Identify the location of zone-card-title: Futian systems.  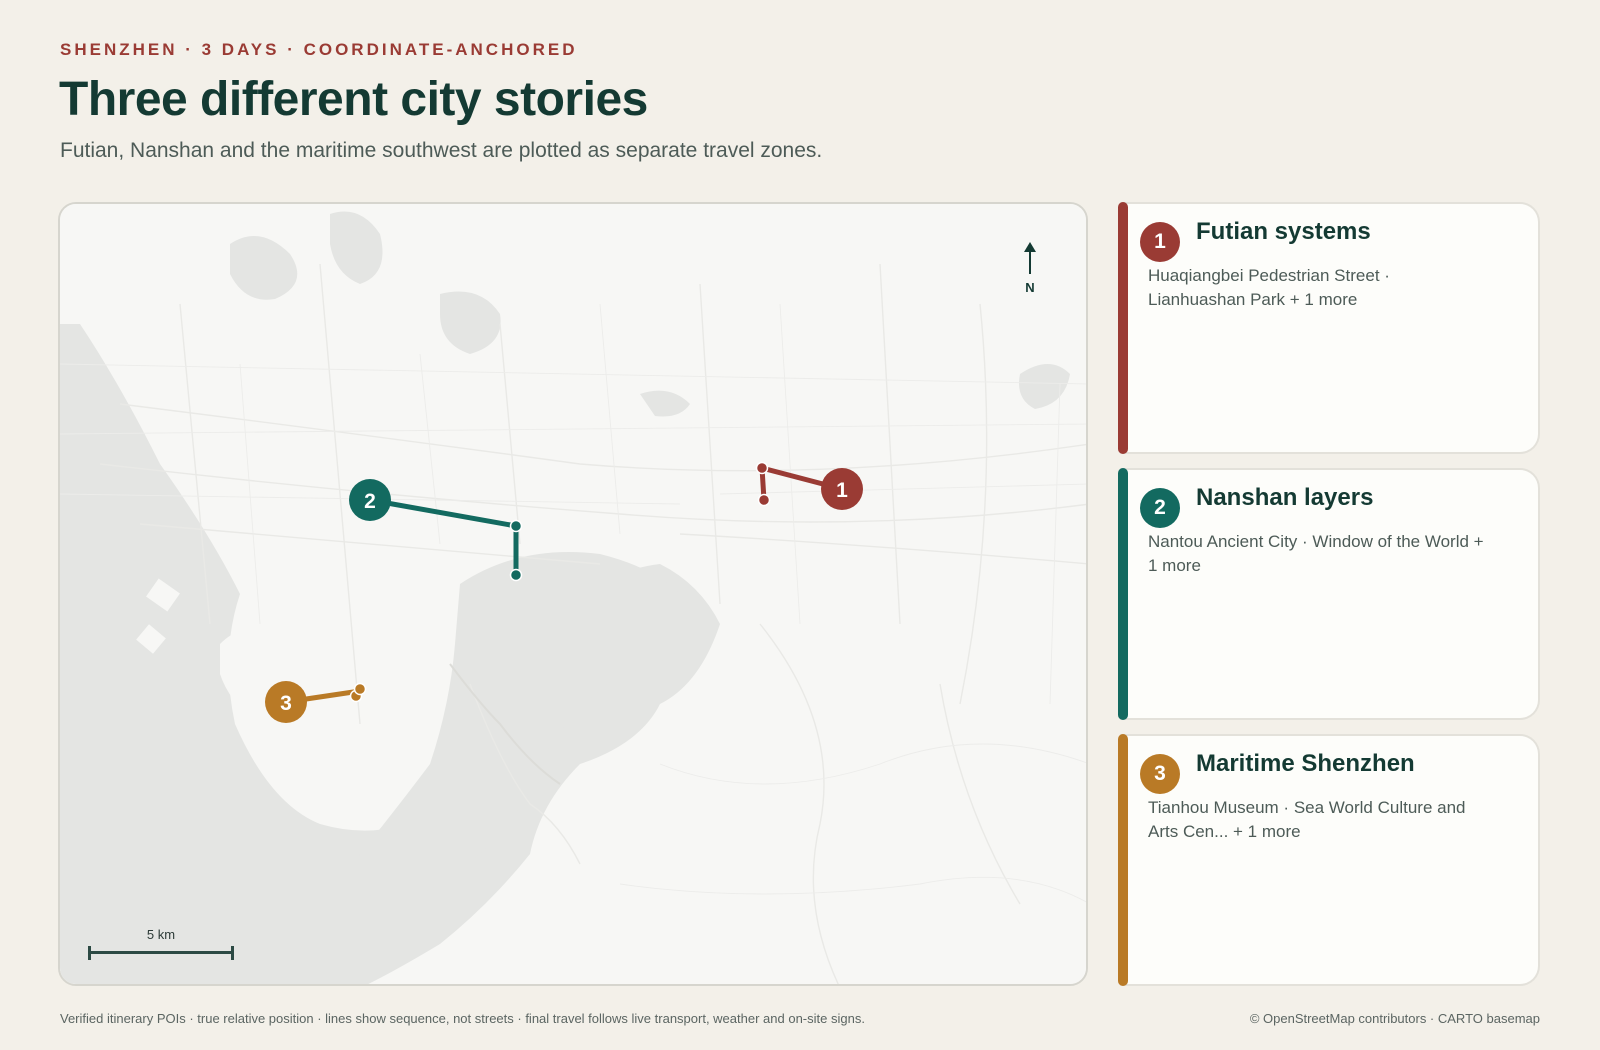
(1283, 231).